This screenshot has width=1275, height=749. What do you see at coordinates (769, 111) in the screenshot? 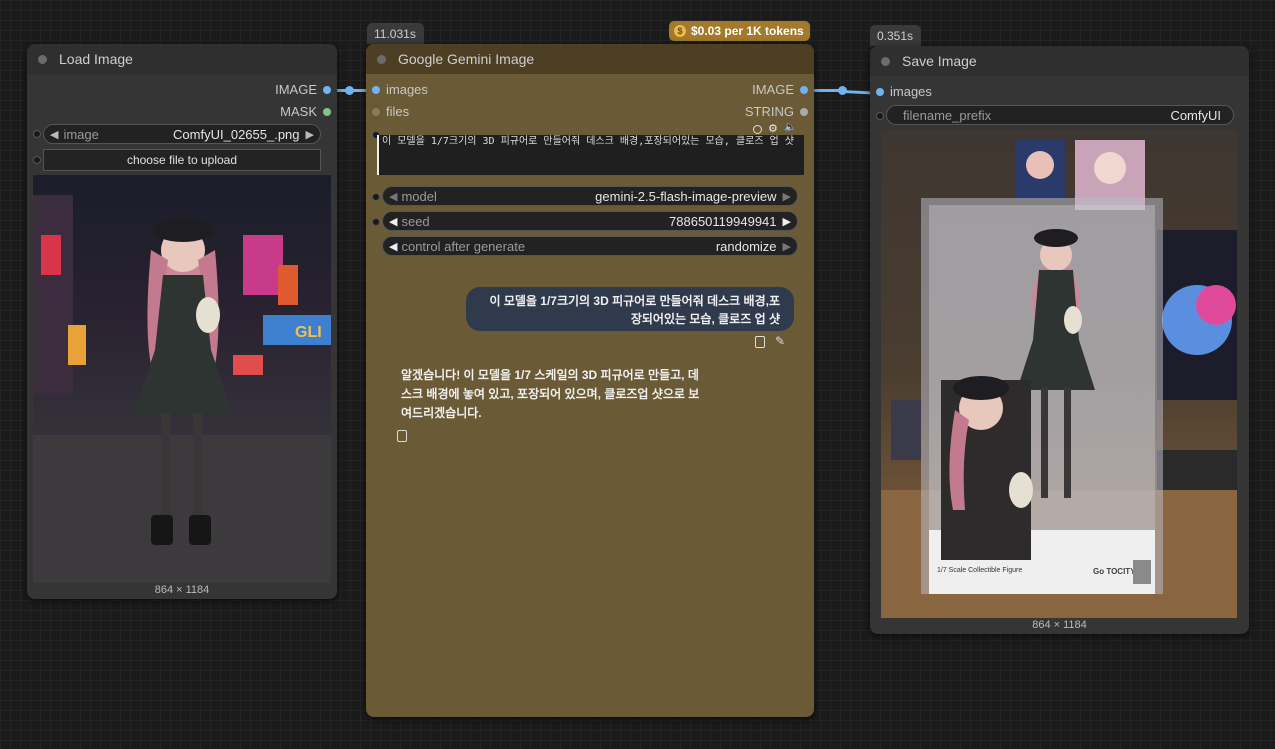
I see `output-string-label: STRING` at bounding box center [769, 111].